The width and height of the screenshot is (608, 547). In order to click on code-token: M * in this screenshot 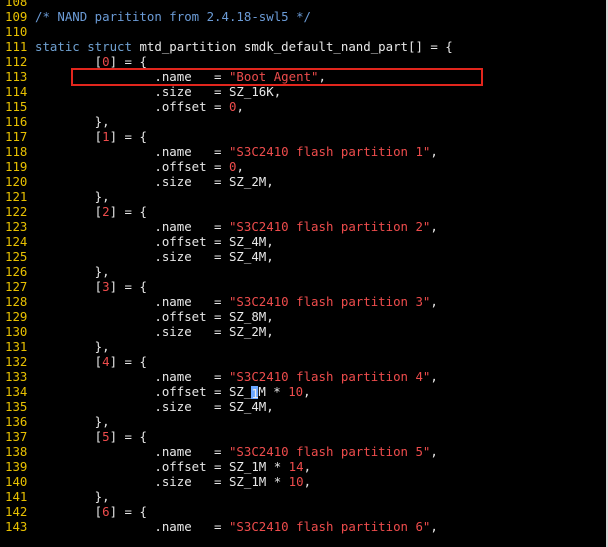, I will do `click(273, 391)`.